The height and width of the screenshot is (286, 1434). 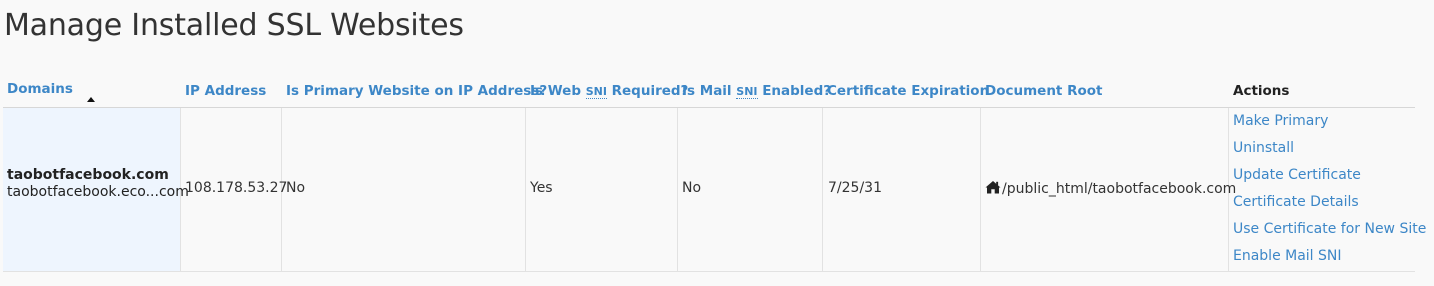 What do you see at coordinates (709, 107) in the screenshot?
I see `header-divider` at bounding box center [709, 107].